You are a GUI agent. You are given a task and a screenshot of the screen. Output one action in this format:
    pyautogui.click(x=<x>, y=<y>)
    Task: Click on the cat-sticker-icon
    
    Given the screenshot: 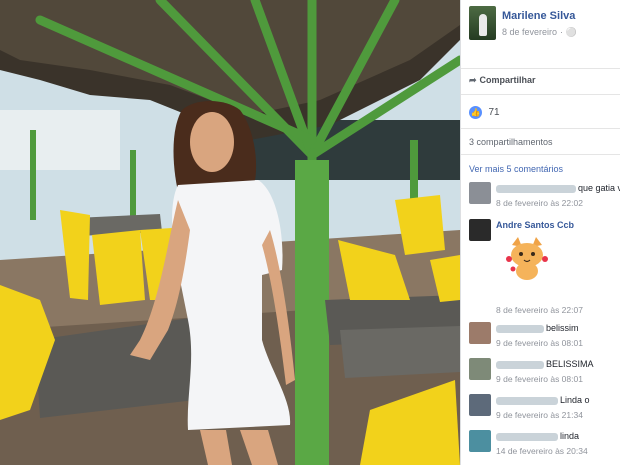 What is the action you would take?
    pyautogui.click(x=527, y=258)
    